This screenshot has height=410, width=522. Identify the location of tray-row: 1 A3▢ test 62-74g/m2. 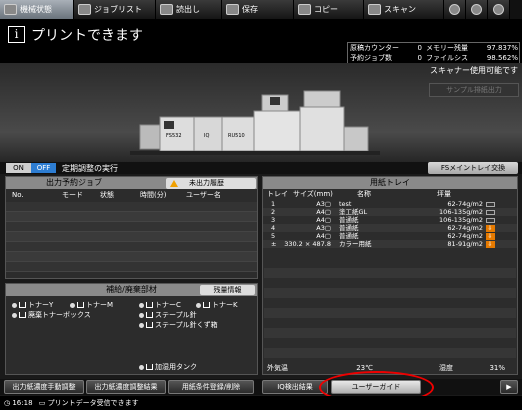
(390, 204).